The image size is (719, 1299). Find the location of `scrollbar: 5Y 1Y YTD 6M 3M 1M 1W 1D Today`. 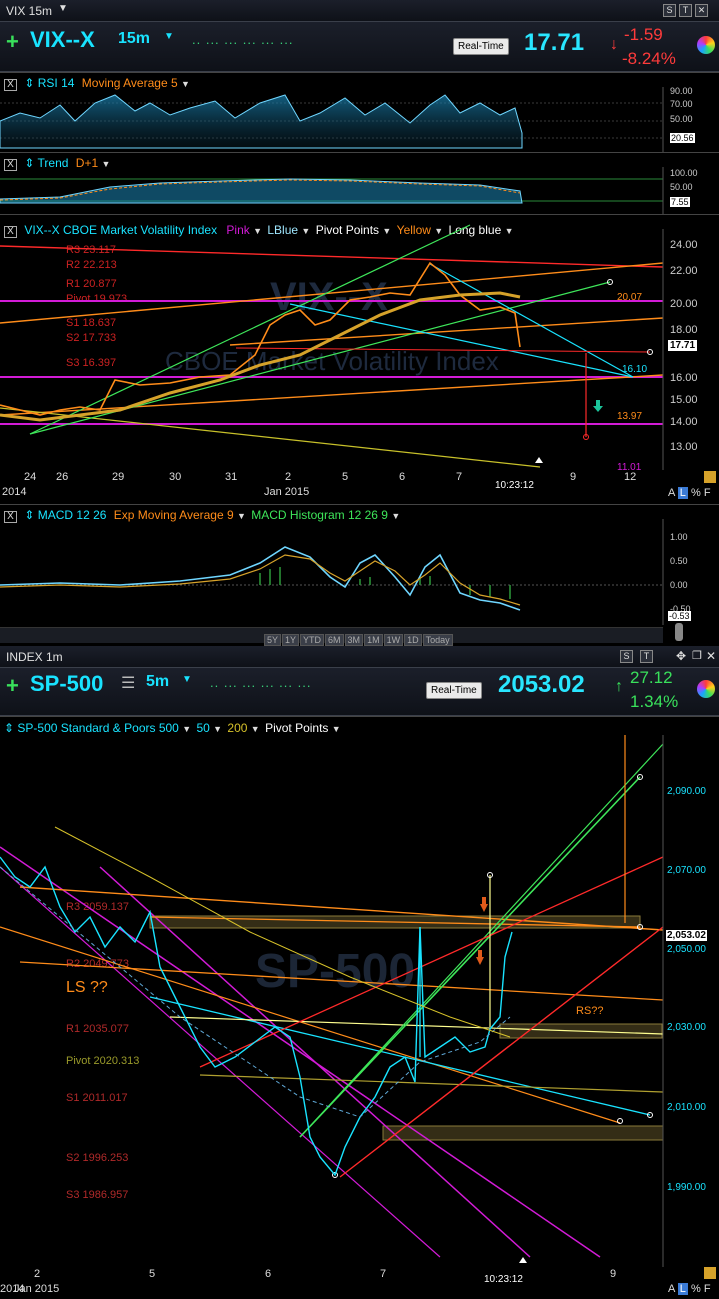

scrollbar: 5Y 1Y YTD 6M 3M 1M 1W 1D Today is located at coordinates (331, 636).